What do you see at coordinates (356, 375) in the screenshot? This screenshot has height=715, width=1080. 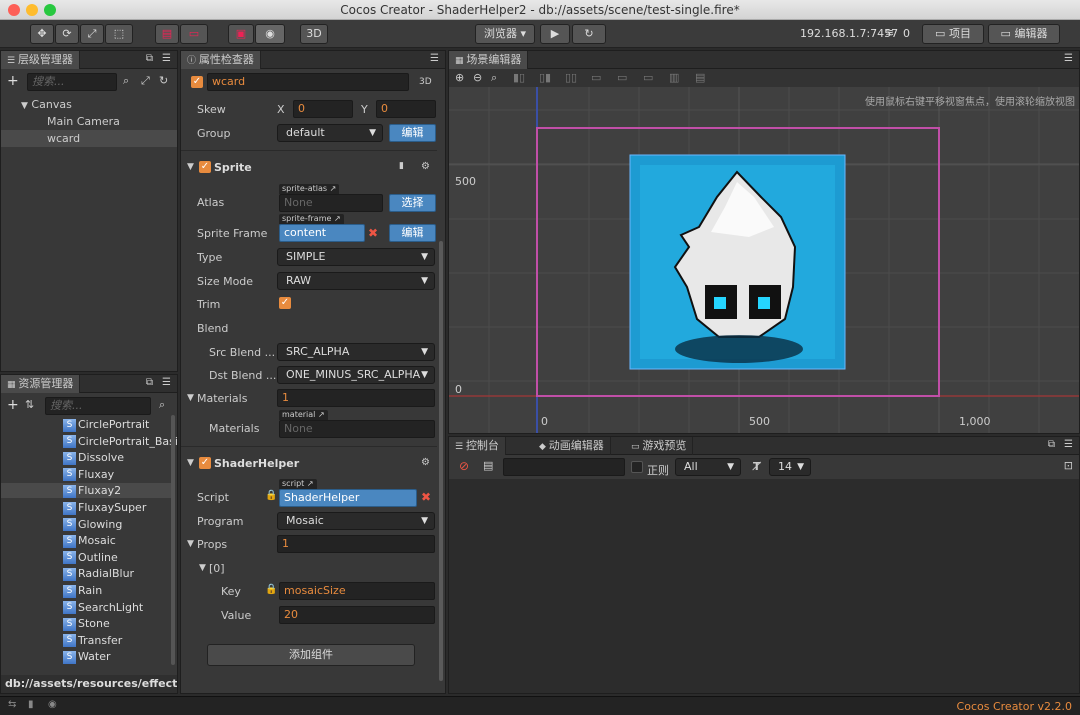 I see `dst-blend-select: ONE_MINUS_SRC_ALPHA ▼` at bounding box center [356, 375].